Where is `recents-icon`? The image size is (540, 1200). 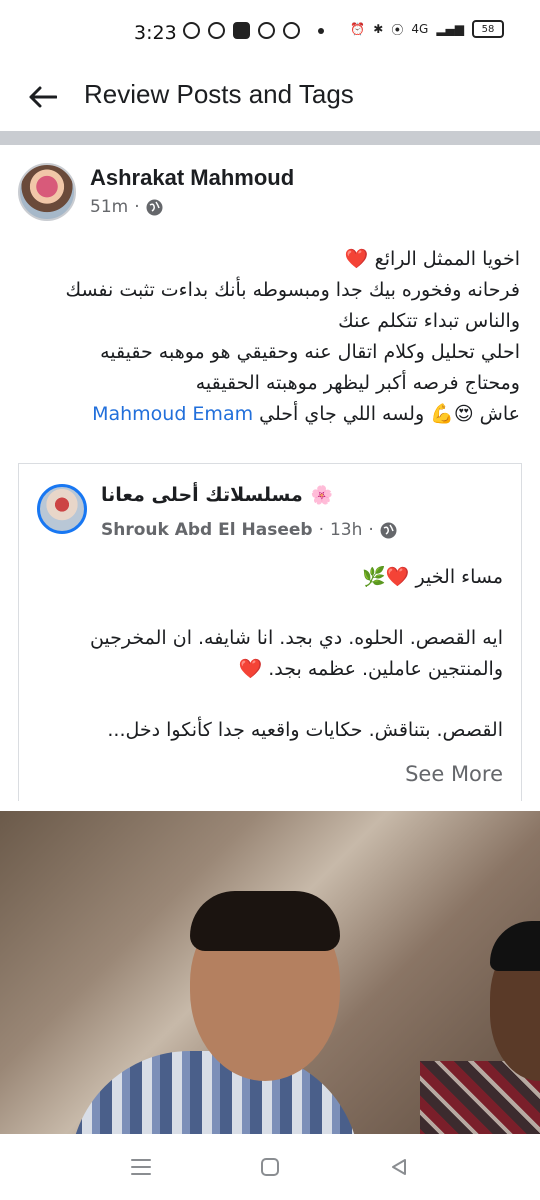 recents-icon is located at coordinates (141, 1167).